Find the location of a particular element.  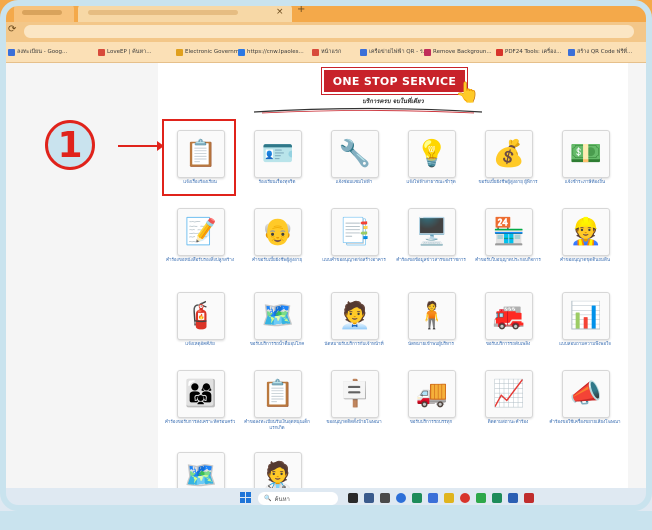

service-tile: 🪧 ขออนุญาตติดตั้งป้ายโฆษณา is located at coordinates (354, 409).